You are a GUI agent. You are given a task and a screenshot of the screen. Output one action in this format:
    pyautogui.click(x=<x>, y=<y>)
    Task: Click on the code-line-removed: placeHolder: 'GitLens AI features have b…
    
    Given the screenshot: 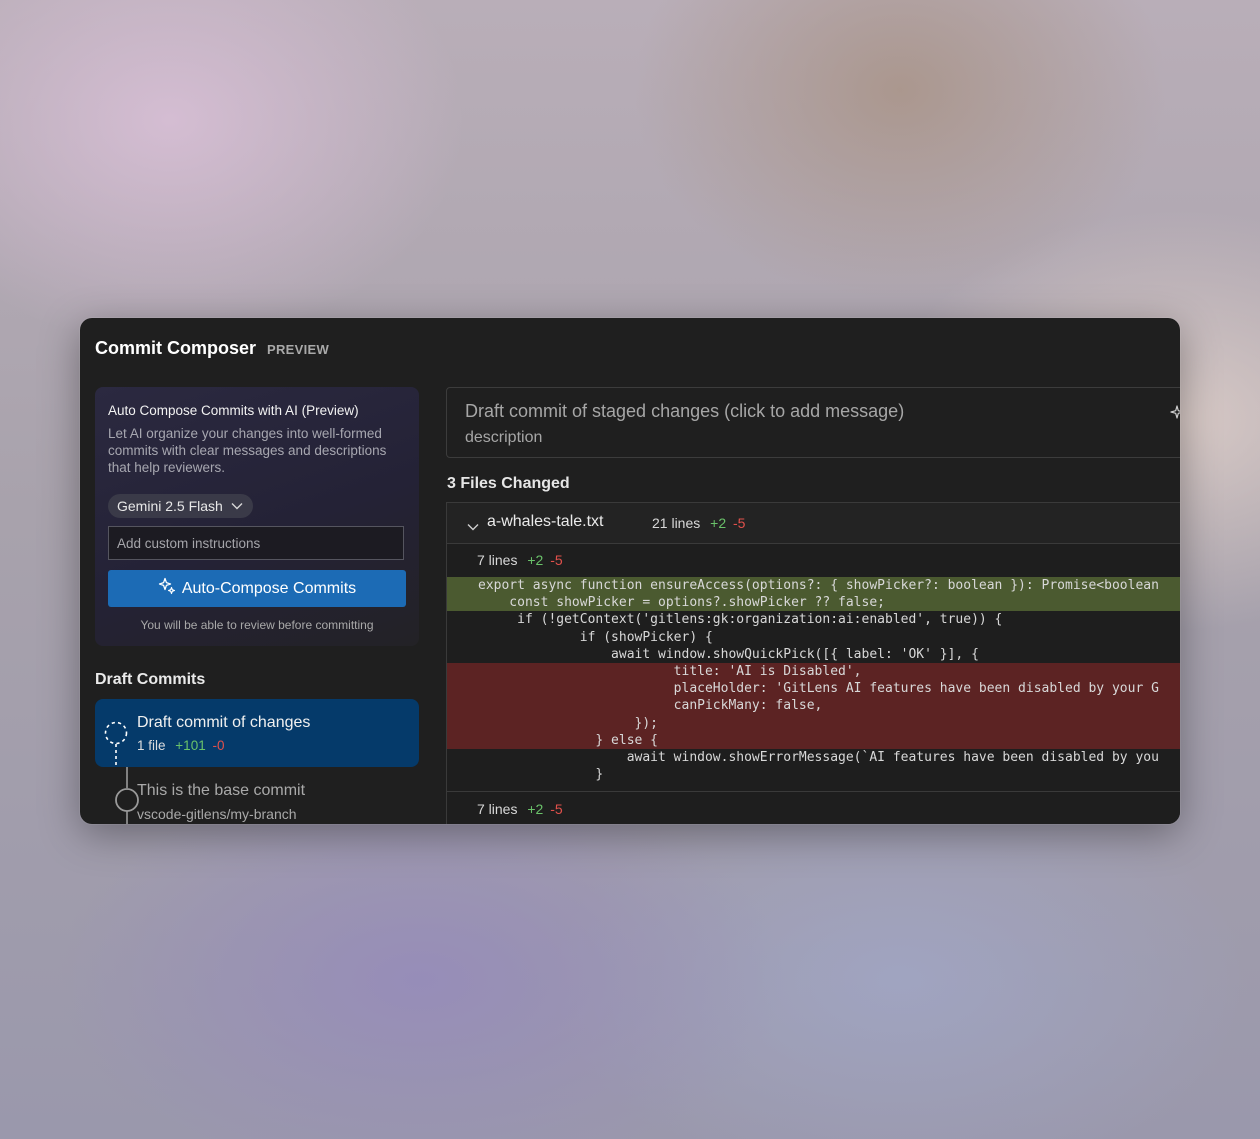 What is the action you would take?
    pyautogui.click(x=813, y=689)
    